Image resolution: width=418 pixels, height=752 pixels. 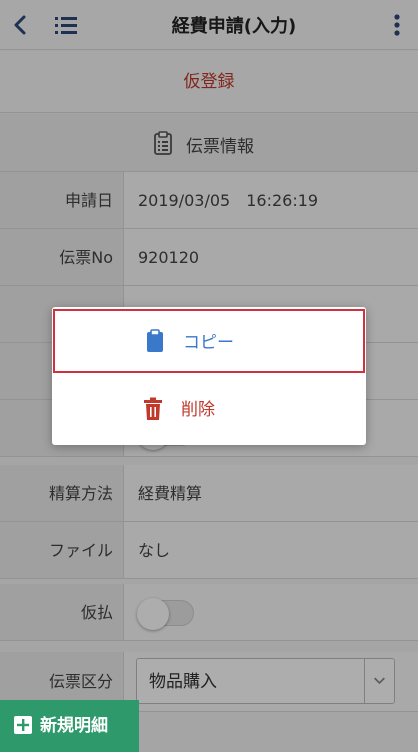 I want to click on copy-button: コピー, so click(x=209, y=341).